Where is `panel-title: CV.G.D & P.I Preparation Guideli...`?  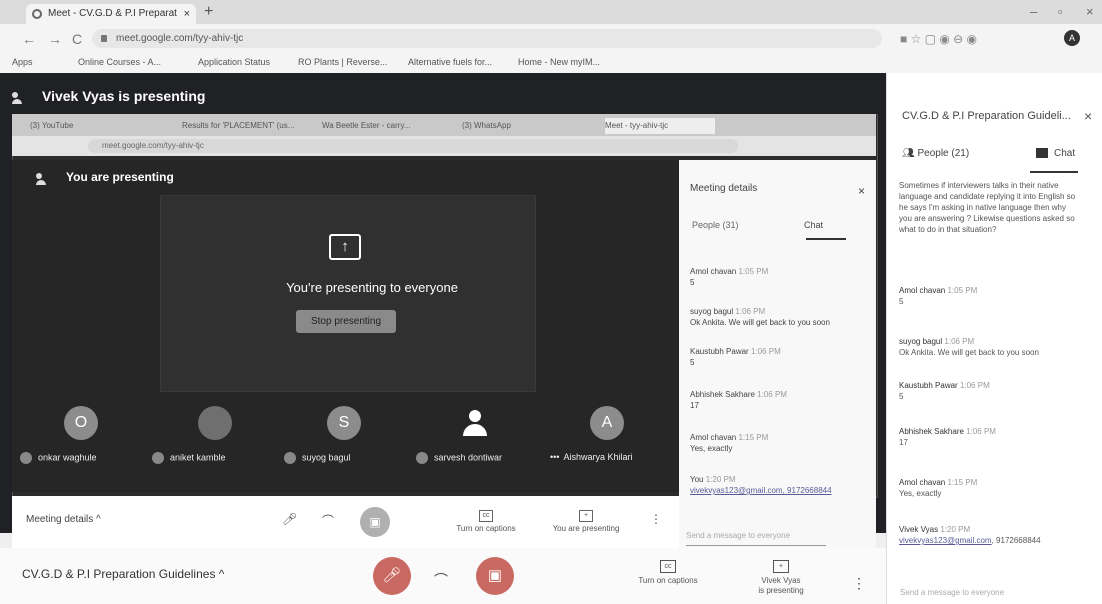
panel-title: CV.G.D & P.I Preparation Guideli... is located at coordinates (986, 116).